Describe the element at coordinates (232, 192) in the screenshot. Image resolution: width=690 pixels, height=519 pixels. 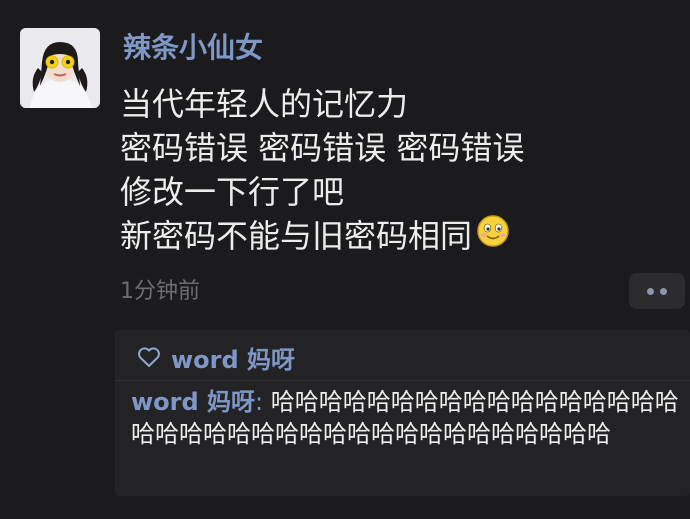
I see `post-line-3: 修改一下行了吧` at that location.